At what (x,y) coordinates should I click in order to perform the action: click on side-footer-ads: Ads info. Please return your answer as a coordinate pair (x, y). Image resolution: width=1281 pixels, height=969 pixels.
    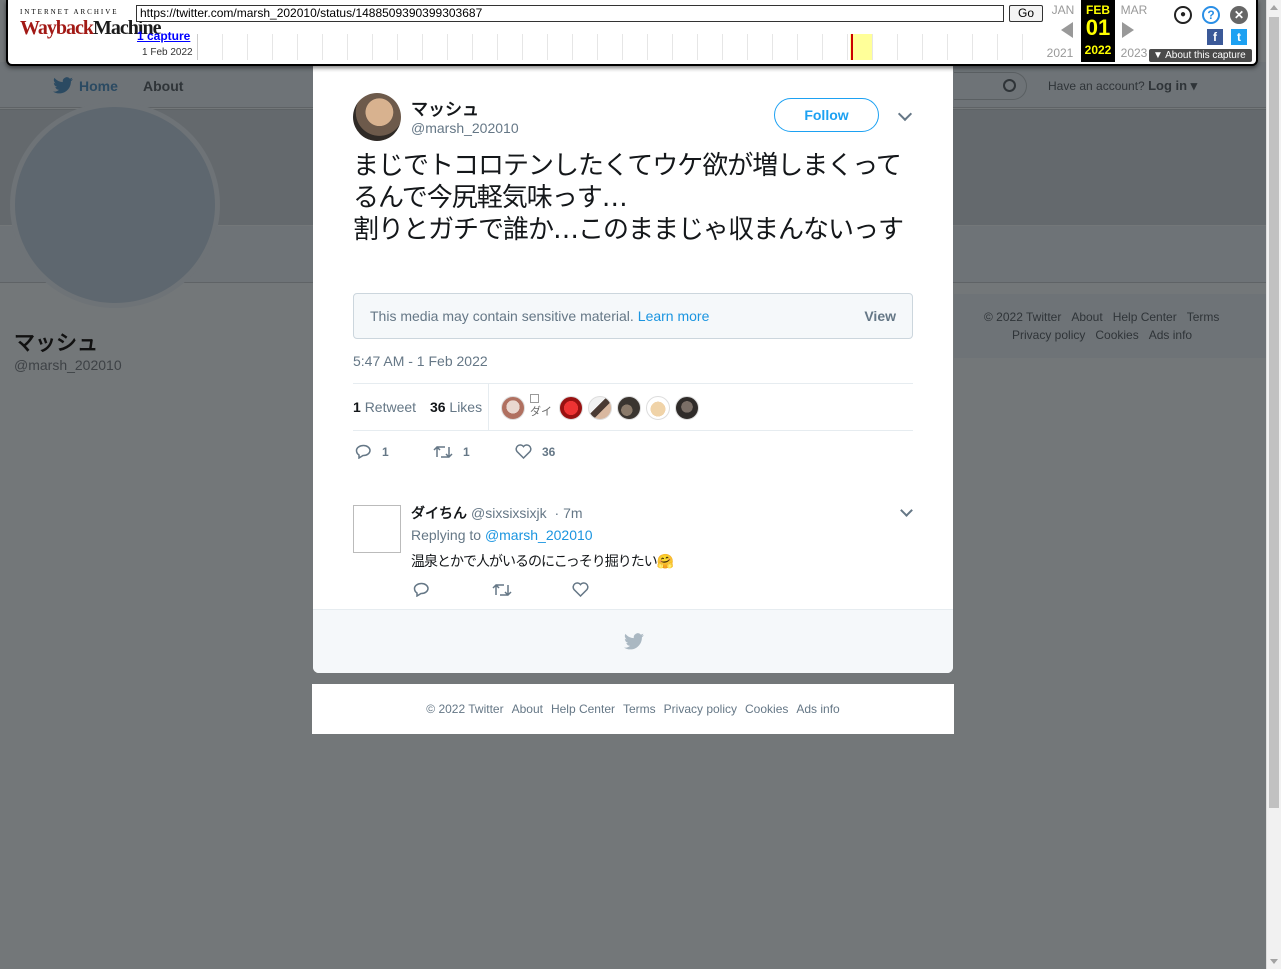
    Looking at the image, I should click on (1170, 335).